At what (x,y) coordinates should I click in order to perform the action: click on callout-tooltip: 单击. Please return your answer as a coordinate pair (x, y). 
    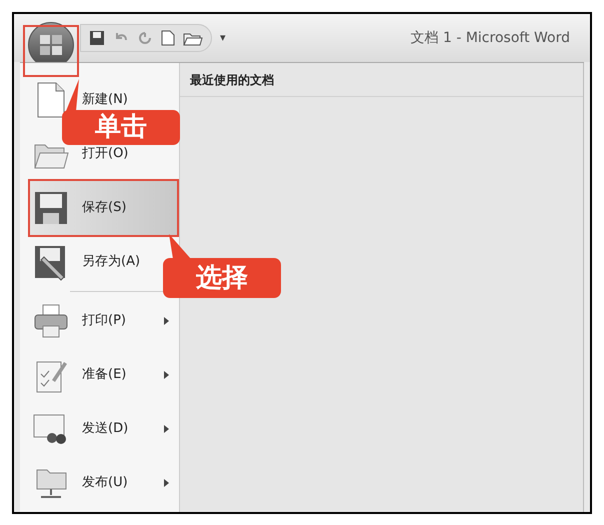
    Looking at the image, I should click on (121, 127).